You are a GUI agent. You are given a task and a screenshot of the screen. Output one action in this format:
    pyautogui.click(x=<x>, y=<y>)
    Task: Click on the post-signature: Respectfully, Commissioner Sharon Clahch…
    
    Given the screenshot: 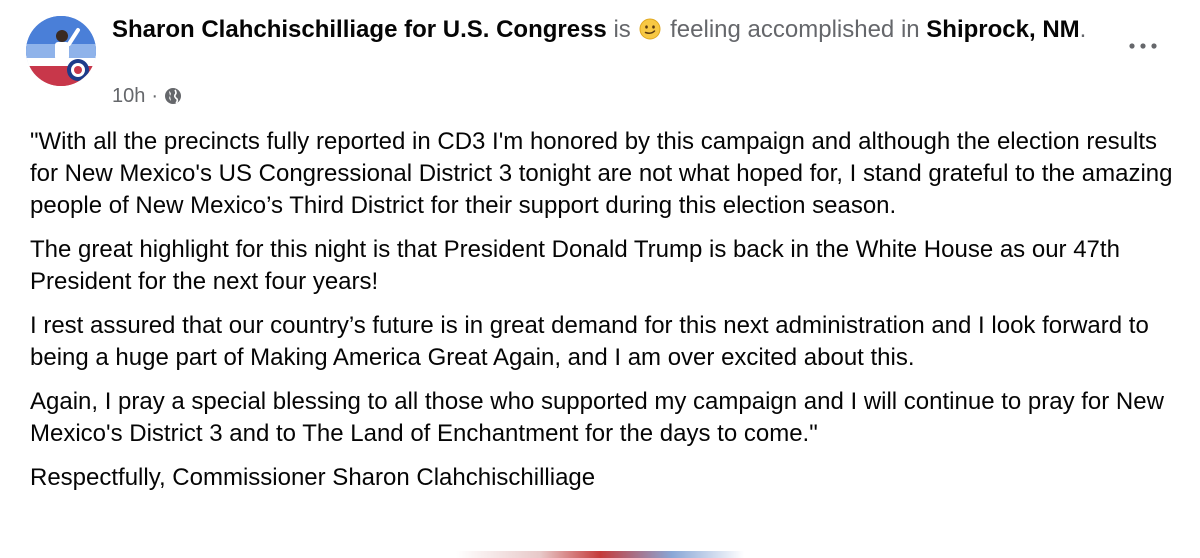 What is the action you would take?
    pyautogui.click(x=313, y=477)
    